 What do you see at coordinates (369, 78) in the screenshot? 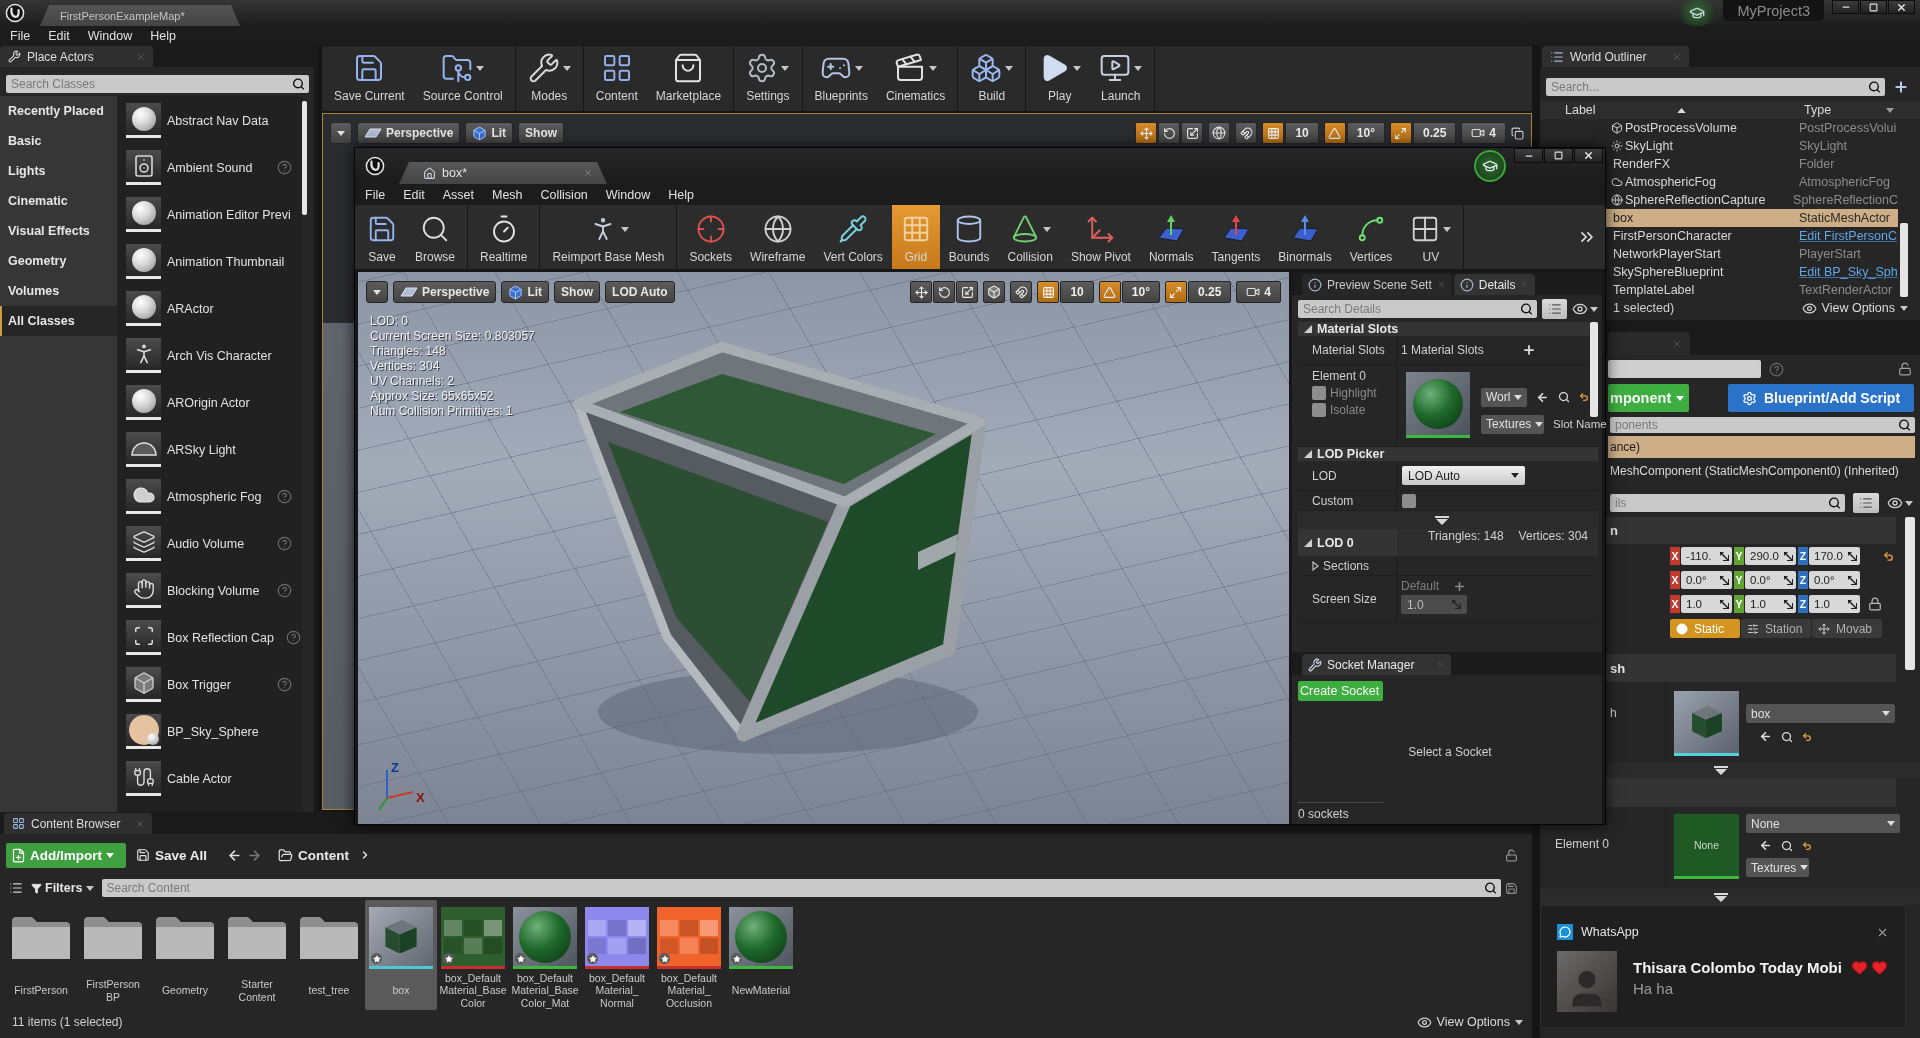
I see `toolbar-button: Save Current` at bounding box center [369, 78].